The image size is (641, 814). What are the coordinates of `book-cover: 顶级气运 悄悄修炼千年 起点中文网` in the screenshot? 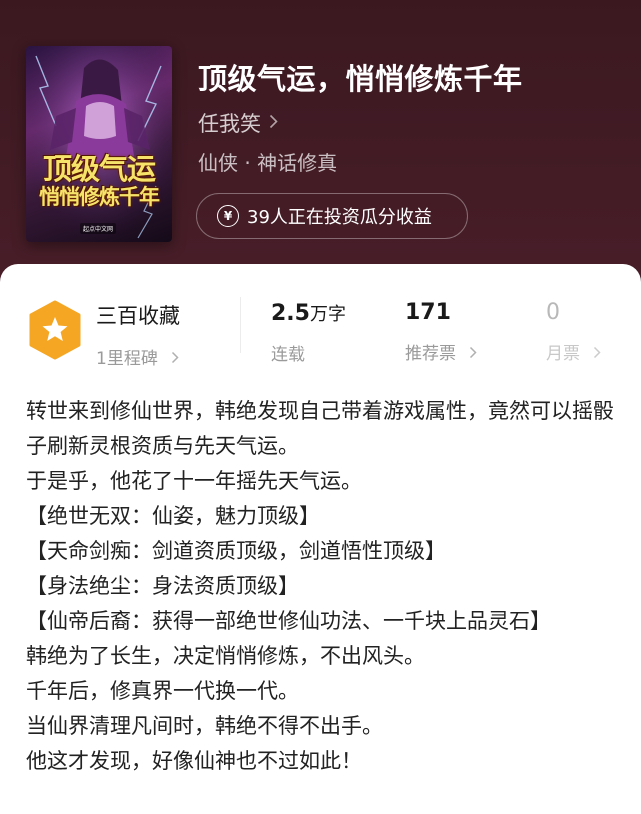 It's located at (99, 144).